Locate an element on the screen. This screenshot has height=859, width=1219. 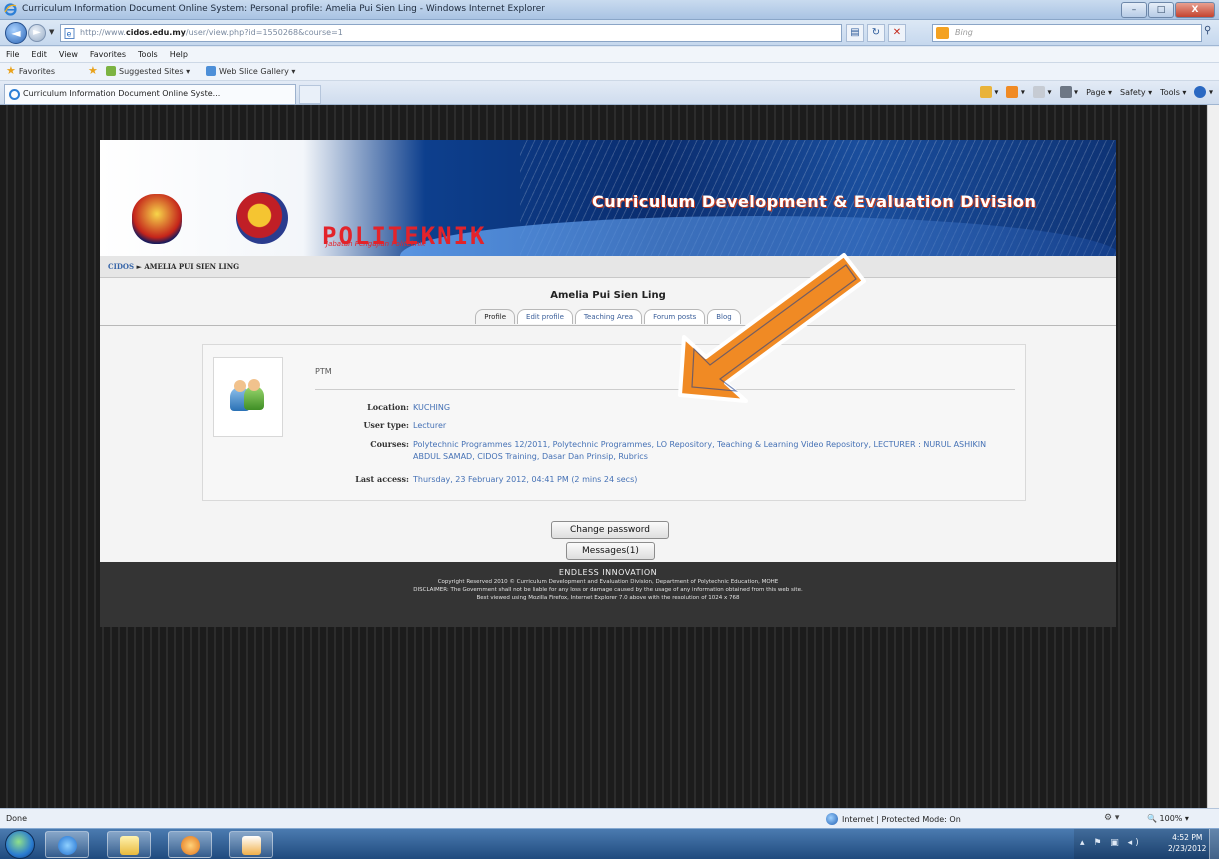
bing-icon is located at coordinates (942, 33).